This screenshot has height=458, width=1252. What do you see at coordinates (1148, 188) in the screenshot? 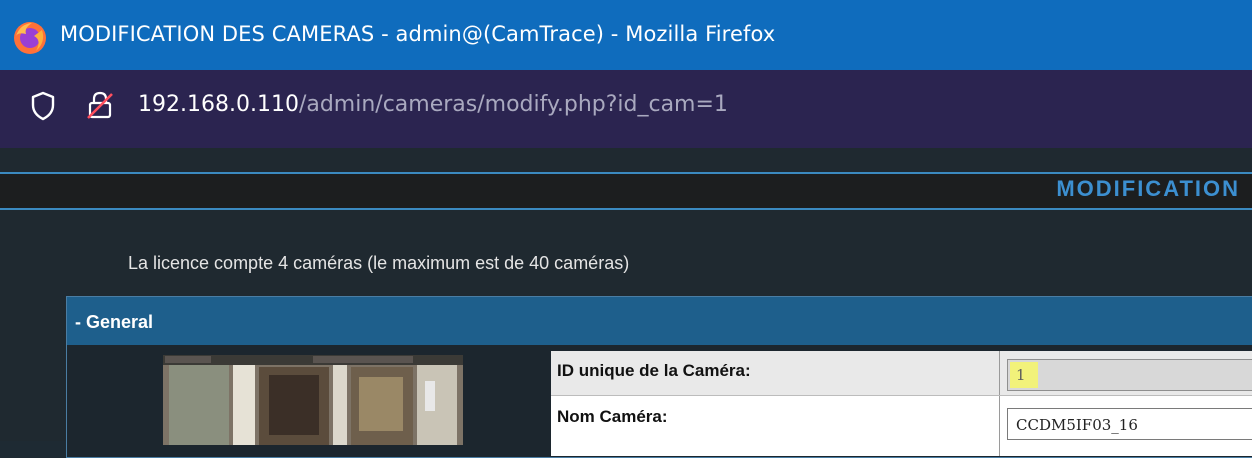
I see `page-title: MODIFICATION` at bounding box center [1148, 188].